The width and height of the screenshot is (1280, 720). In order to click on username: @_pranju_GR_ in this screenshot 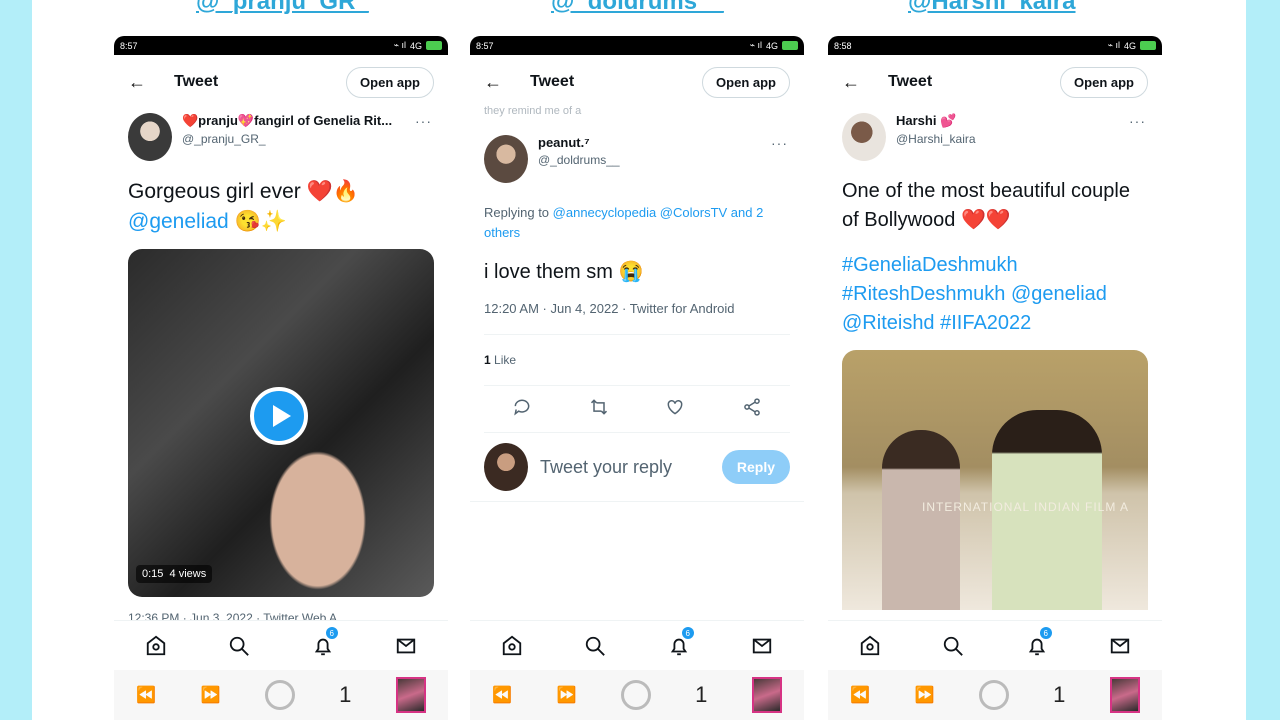, I will do `click(308, 139)`.